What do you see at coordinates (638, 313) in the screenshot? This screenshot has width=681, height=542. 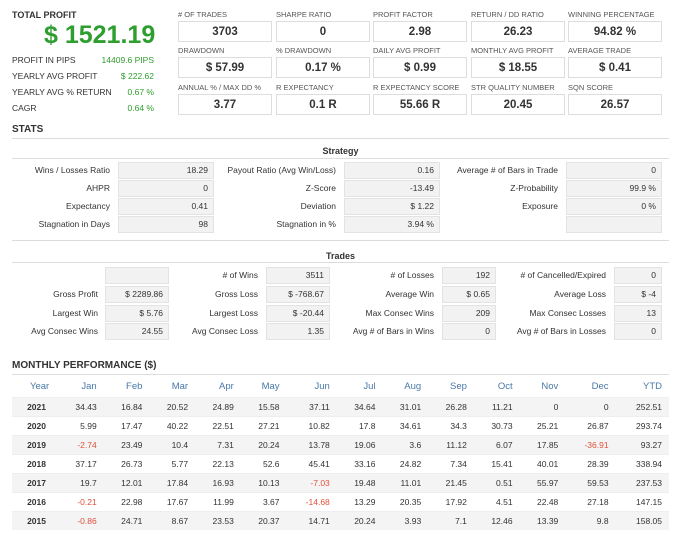 I see `trade-value: 13` at bounding box center [638, 313].